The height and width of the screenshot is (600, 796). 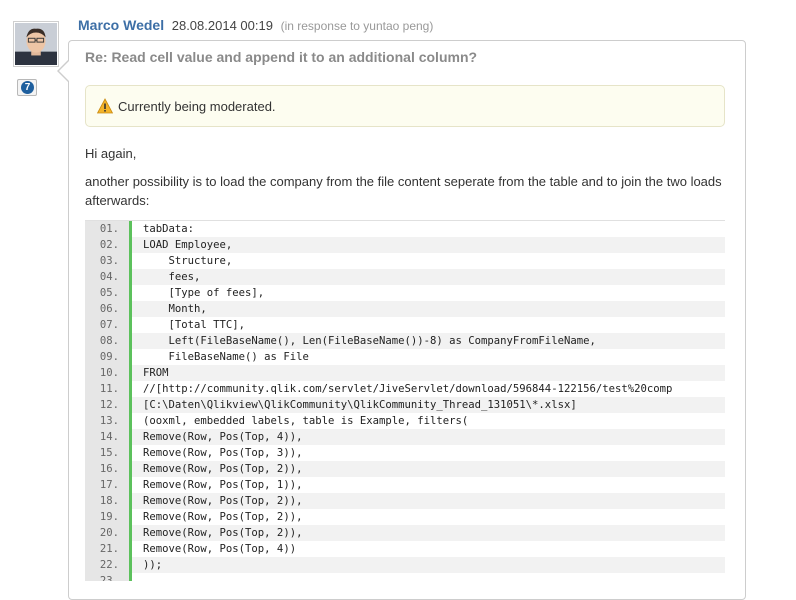 I want to click on author-name-link: Marco Wedel, so click(x=121, y=25).